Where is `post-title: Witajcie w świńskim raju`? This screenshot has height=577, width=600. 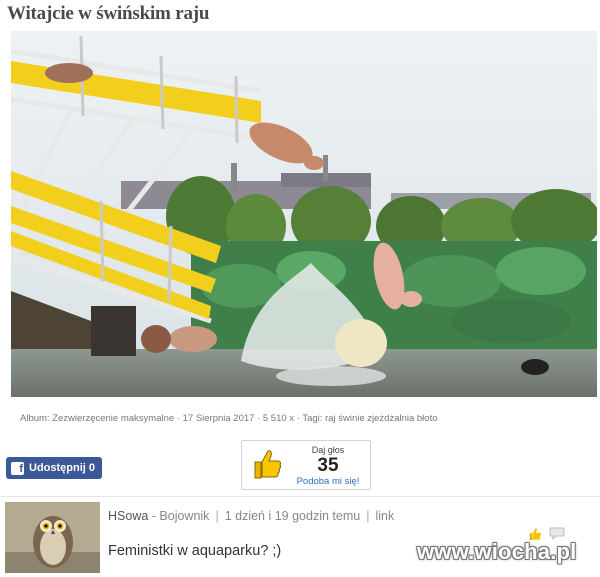
post-title: Witajcie w świńskim raju is located at coordinates (108, 13).